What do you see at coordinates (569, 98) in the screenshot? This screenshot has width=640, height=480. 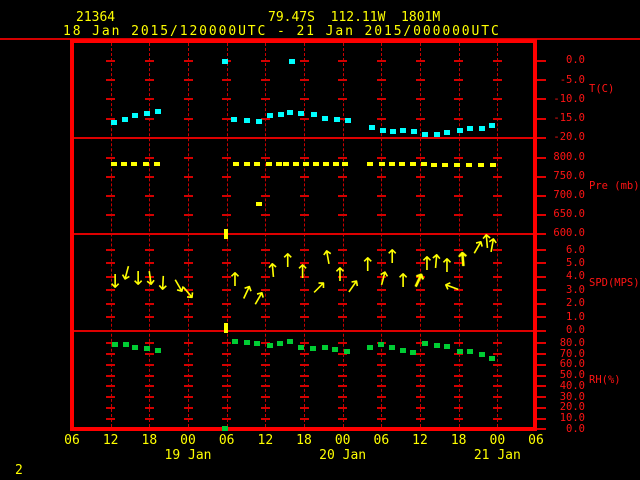 I see `y-axis-tick-label: -10.0` at bounding box center [569, 98].